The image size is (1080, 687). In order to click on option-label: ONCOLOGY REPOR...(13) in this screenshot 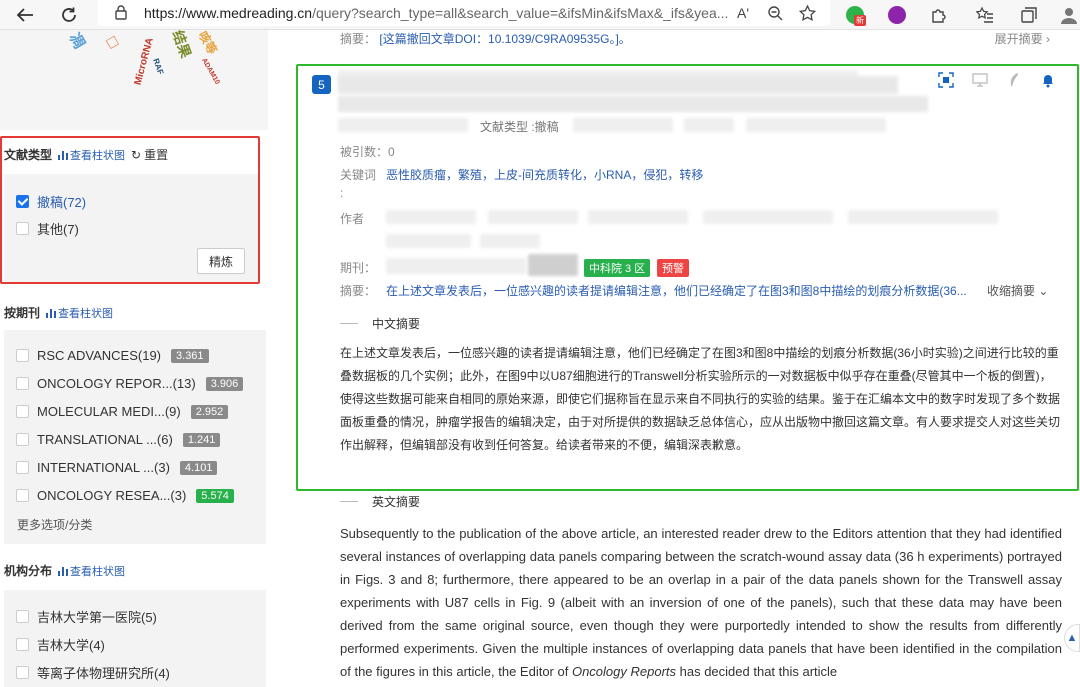, I will do `click(116, 383)`.